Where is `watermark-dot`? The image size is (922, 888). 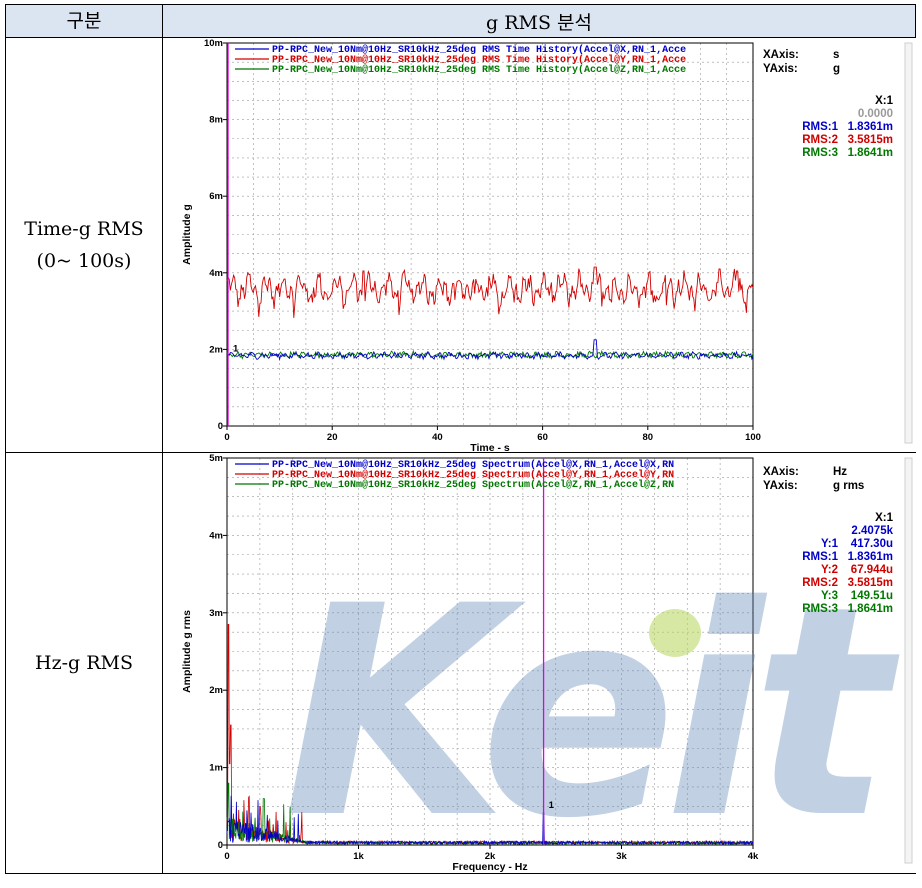
watermark-dot is located at coordinates (675, 633).